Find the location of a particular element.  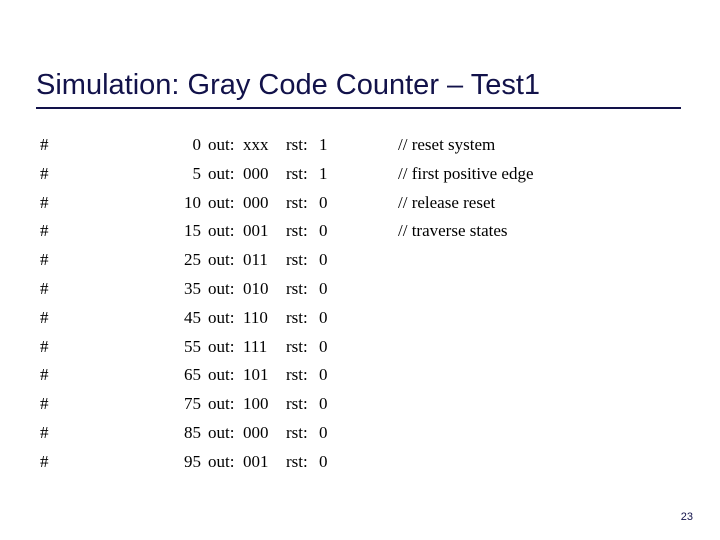

log-row-time: 75 is located at coordinates (192, 404).